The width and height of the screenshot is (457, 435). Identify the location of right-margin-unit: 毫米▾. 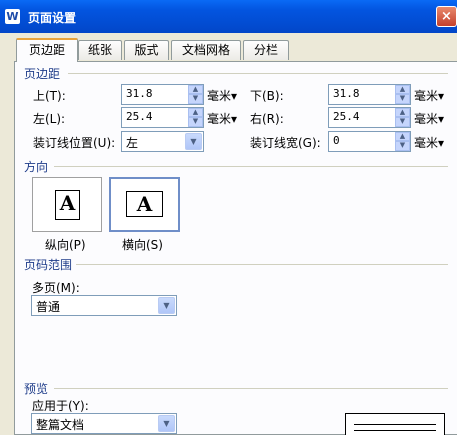
(429, 118).